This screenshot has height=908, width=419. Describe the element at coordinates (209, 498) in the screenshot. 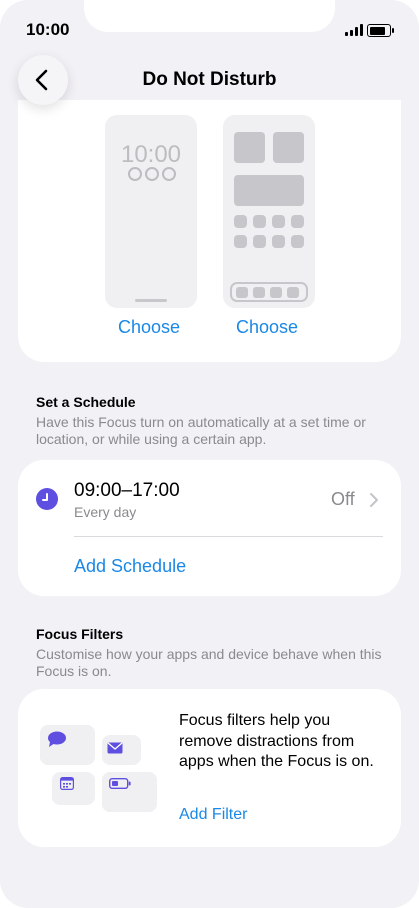

I see `schedule-row: 09:00–17:00 Every day Off` at that location.